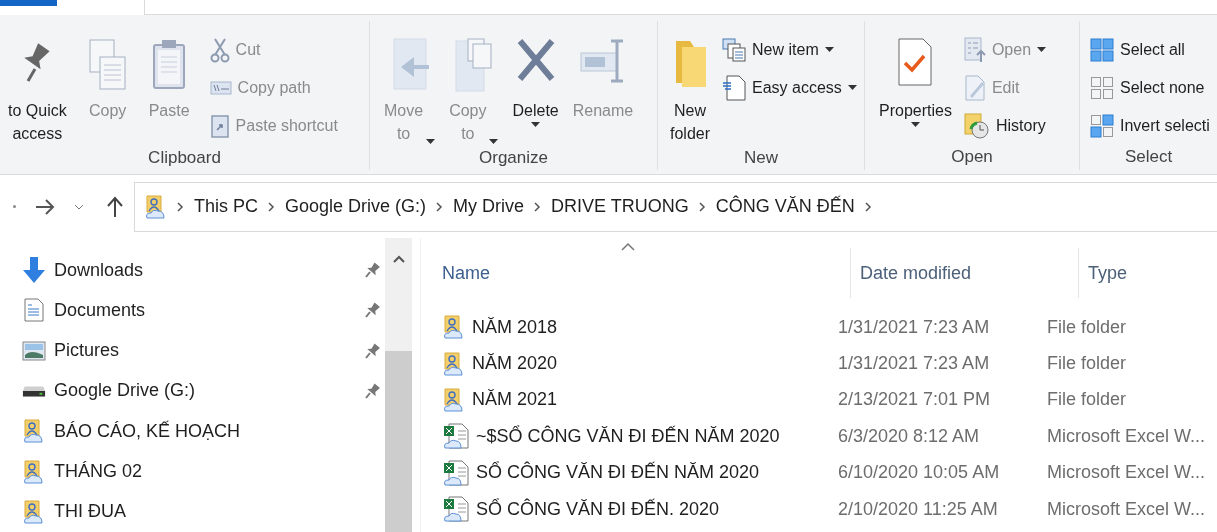 The width and height of the screenshot is (1217, 532). What do you see at coordinates (1150, 88) in the screenshot?
I see `ribbon-button: Select none` at bounding box center [1150, 88].